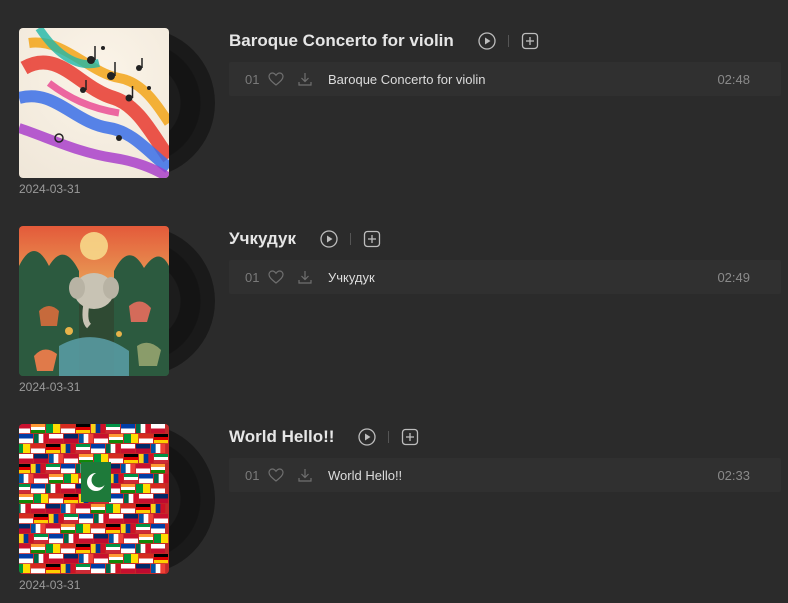 Image resolution: width=788 pixels, height=603 pixels. What do you see at coordinates (733, 475) in the screenshot?
I see `track-duration: 02:33` at bounding box center [733, 475].